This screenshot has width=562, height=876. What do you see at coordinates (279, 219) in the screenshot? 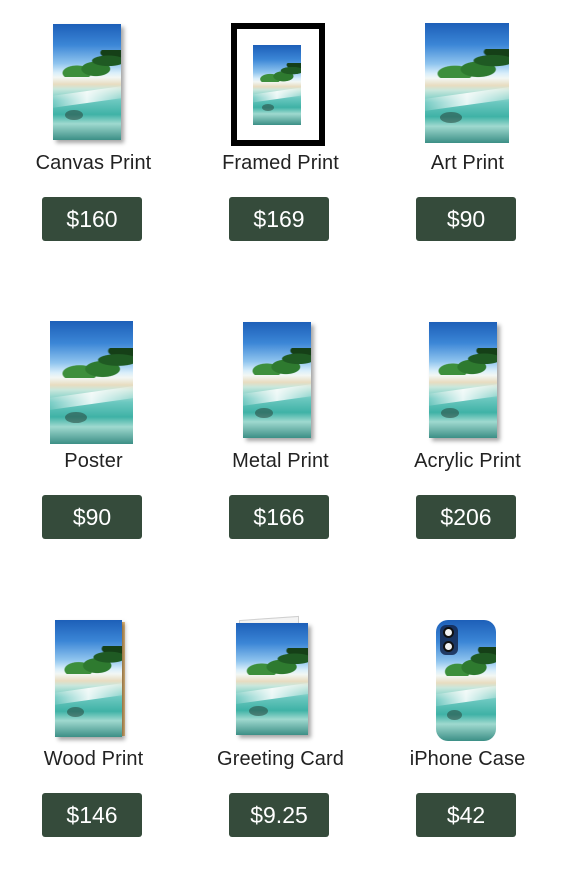
I see `price-button: $169` at bounding box center [279, 219].